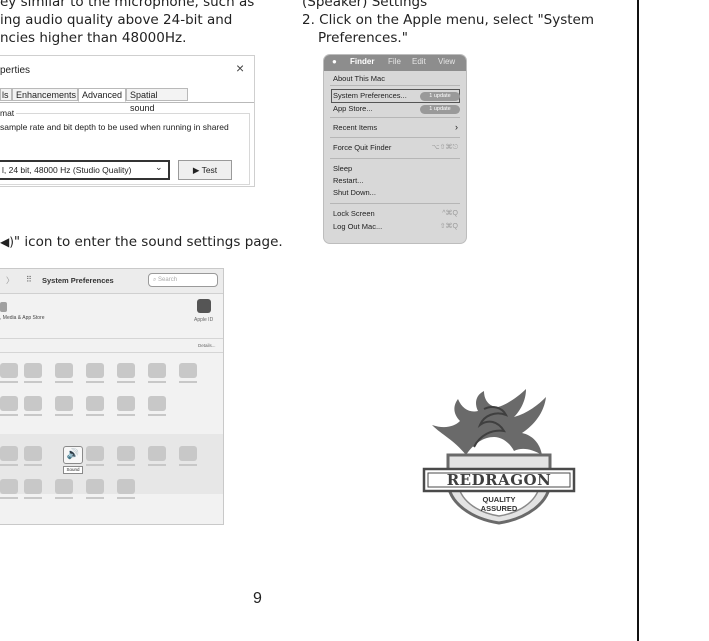 This screenshot has height=641, width=709. Describe the element at coordinates (85, 170) in the screenshot. I see `format-select: l, 24 bit, 48000 Hz (Studio Quality)` at that location.